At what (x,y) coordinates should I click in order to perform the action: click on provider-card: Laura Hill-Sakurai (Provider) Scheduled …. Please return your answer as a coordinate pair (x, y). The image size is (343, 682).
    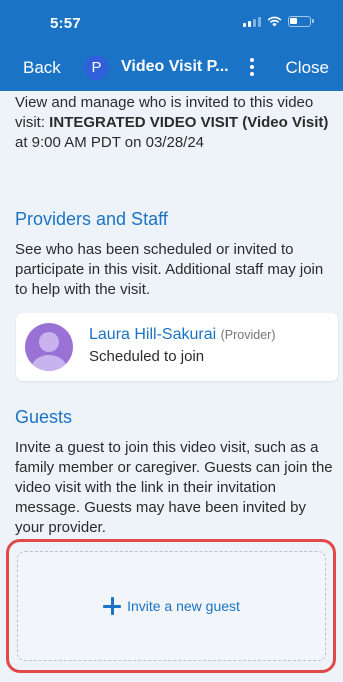
    Looking at the image, I should click on (177, 347).